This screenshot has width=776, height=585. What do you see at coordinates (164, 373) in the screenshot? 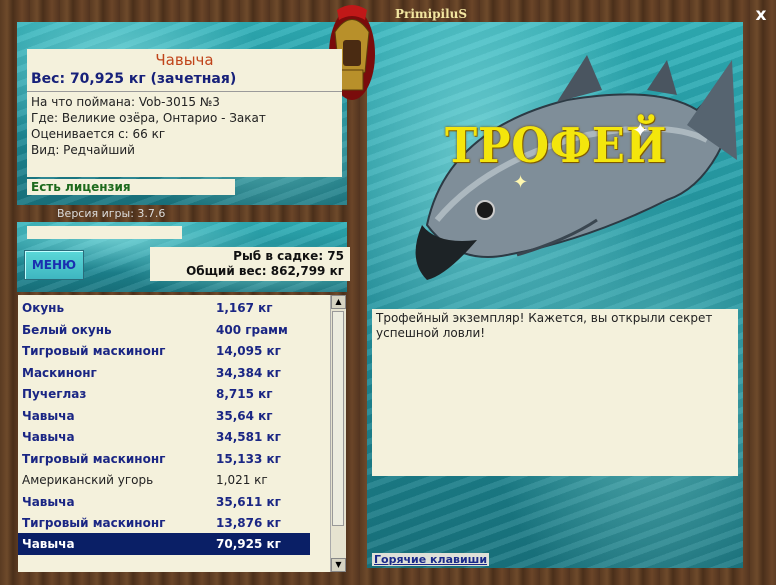
I see `list-item: Маскинонг 34,384 кг` at bounding box center [164, 373].